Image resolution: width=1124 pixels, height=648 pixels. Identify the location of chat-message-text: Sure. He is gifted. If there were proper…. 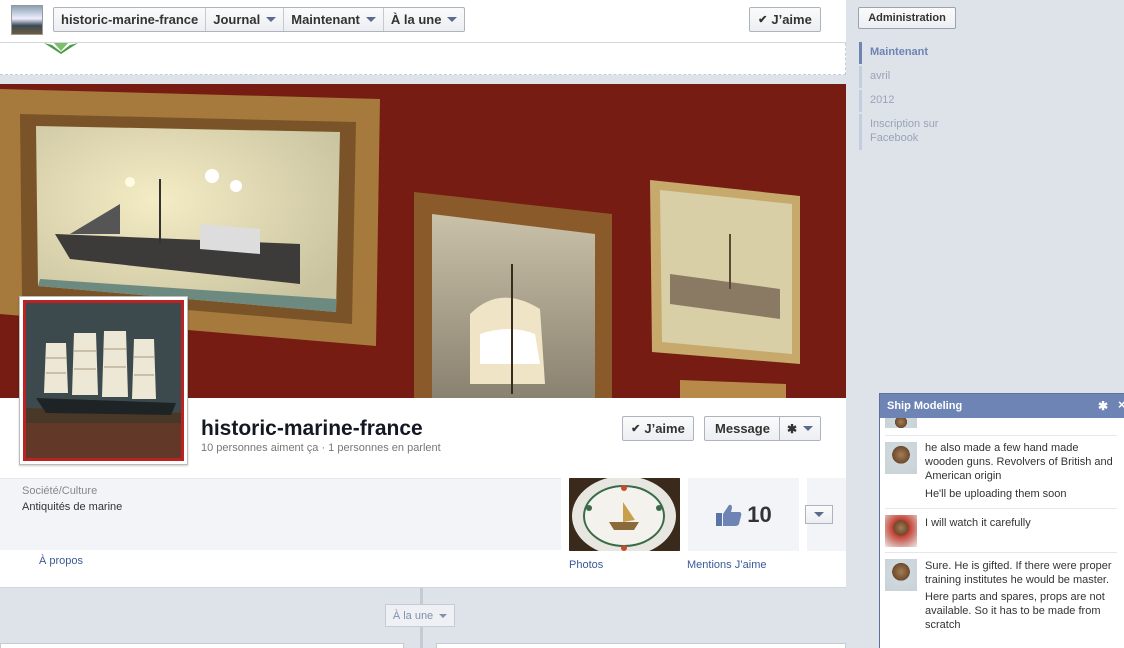
(1018, 573).